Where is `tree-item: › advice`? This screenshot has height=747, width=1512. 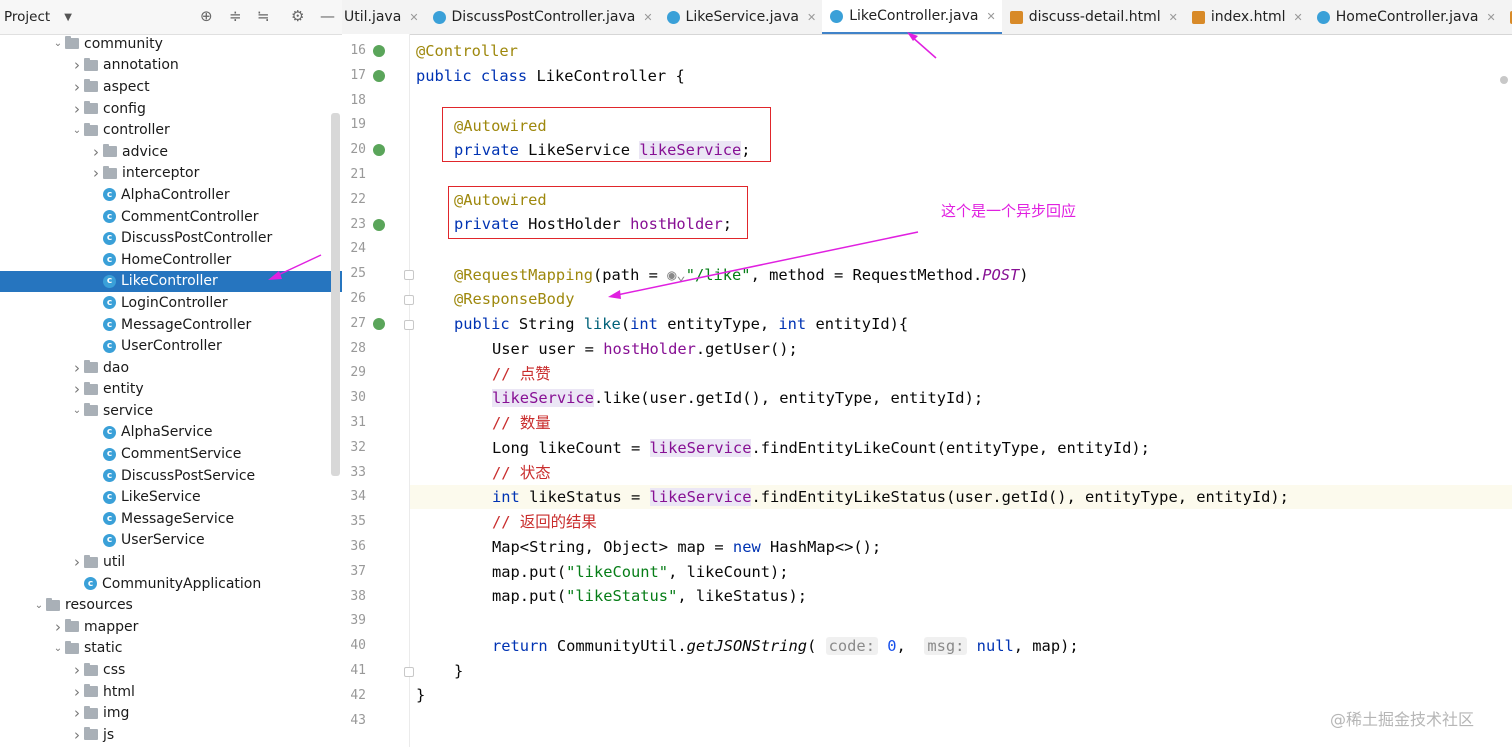 tree-item: › advice is located at coordinates (171, 152).